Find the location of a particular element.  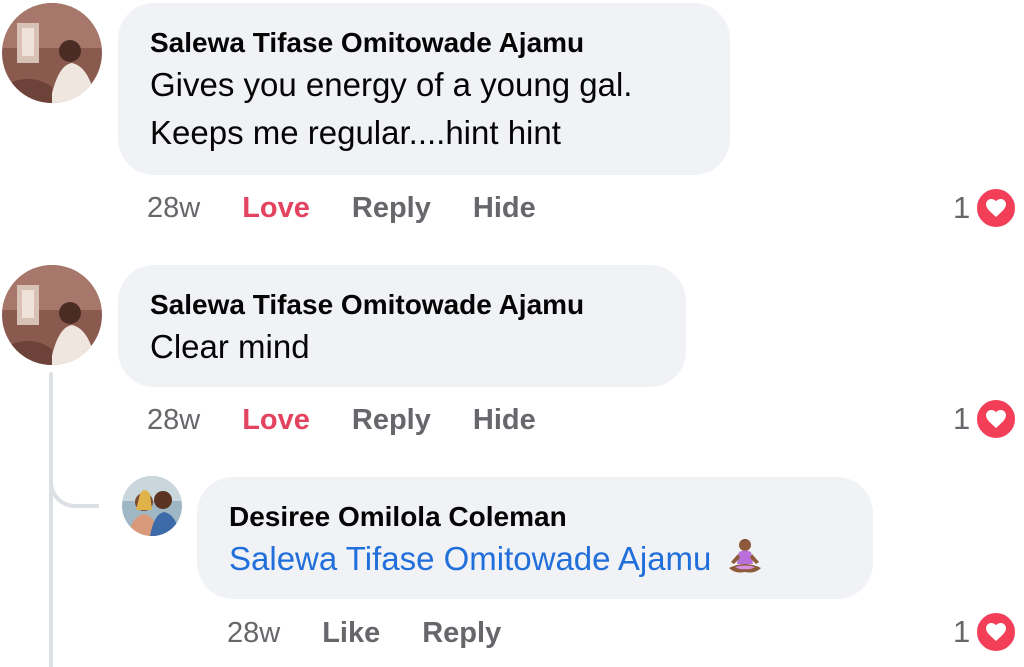

reply-actions: 28w Like Reply is located at coordinates (385, 633).